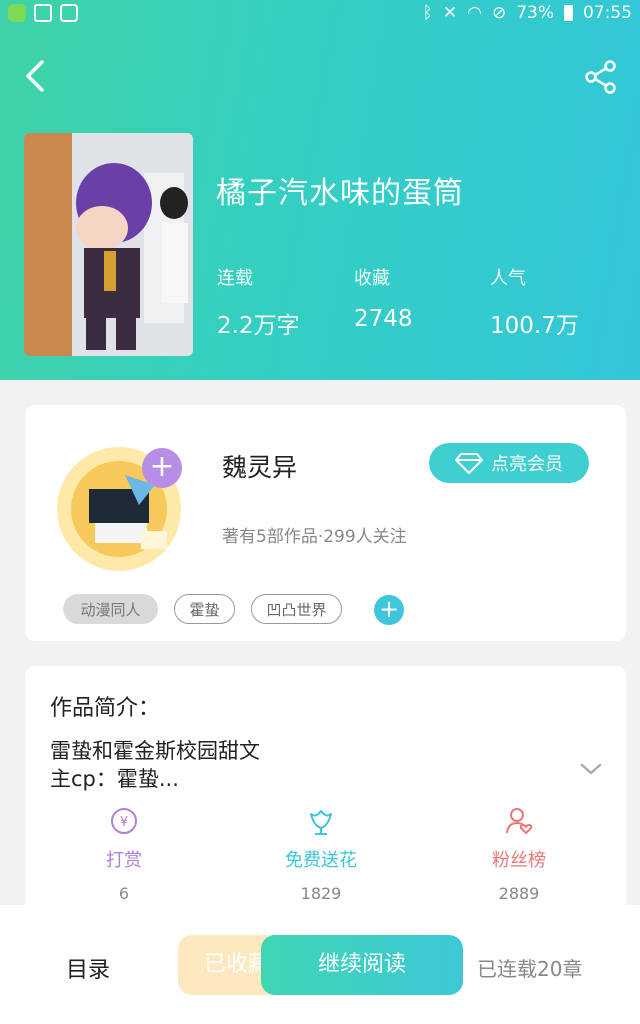  What do you see at coordinates (499, 13) in the screenshot?
I see `dnd-icon: ⊘` at bounding box center [499, 13].